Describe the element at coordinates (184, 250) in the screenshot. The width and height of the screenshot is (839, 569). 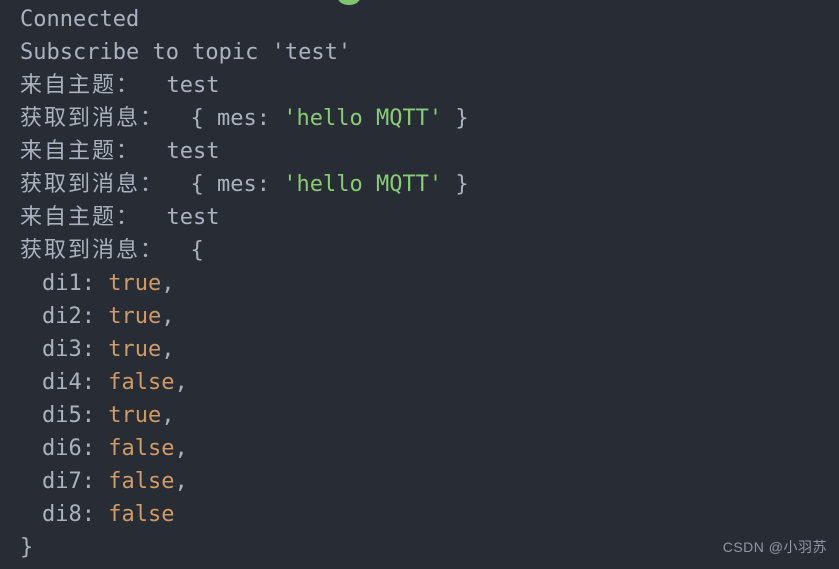
I see `log-token-plain: {` at that location.